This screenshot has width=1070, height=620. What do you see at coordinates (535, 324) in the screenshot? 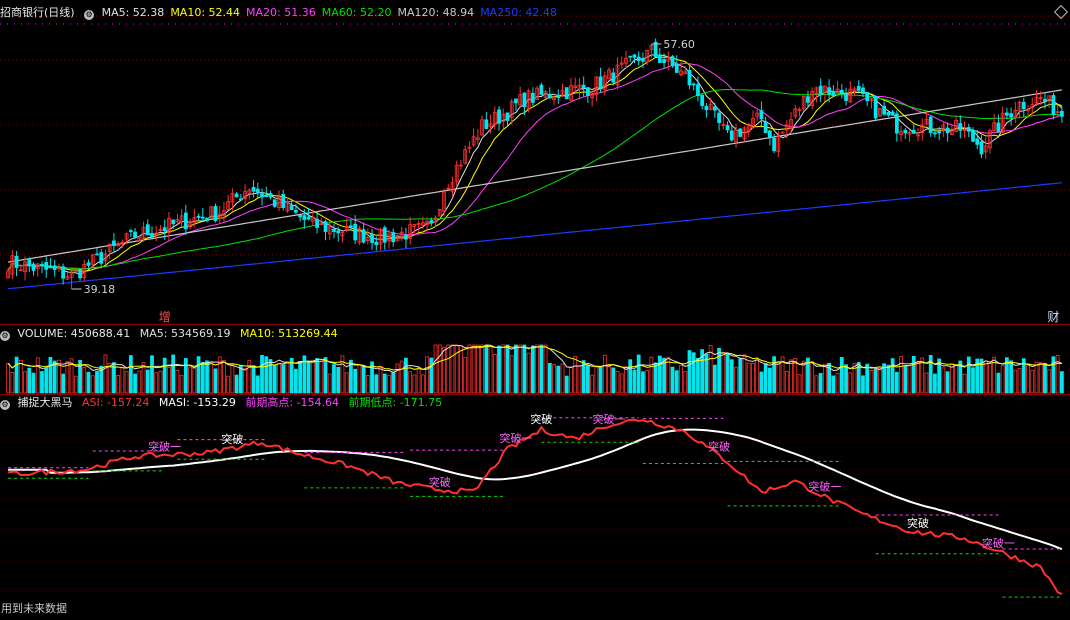
I see `panel-divider` at bounding box center [535, 324].